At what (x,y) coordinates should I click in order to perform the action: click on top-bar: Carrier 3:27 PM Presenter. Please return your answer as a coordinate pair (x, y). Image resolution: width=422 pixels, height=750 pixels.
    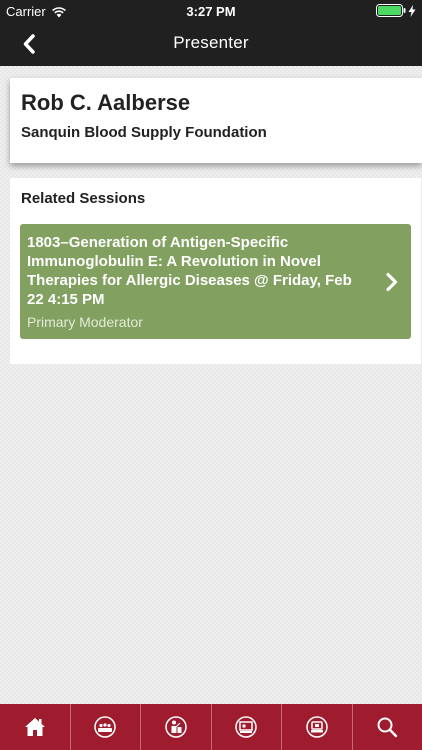
    Looking at the image, I should click on (211, 33).